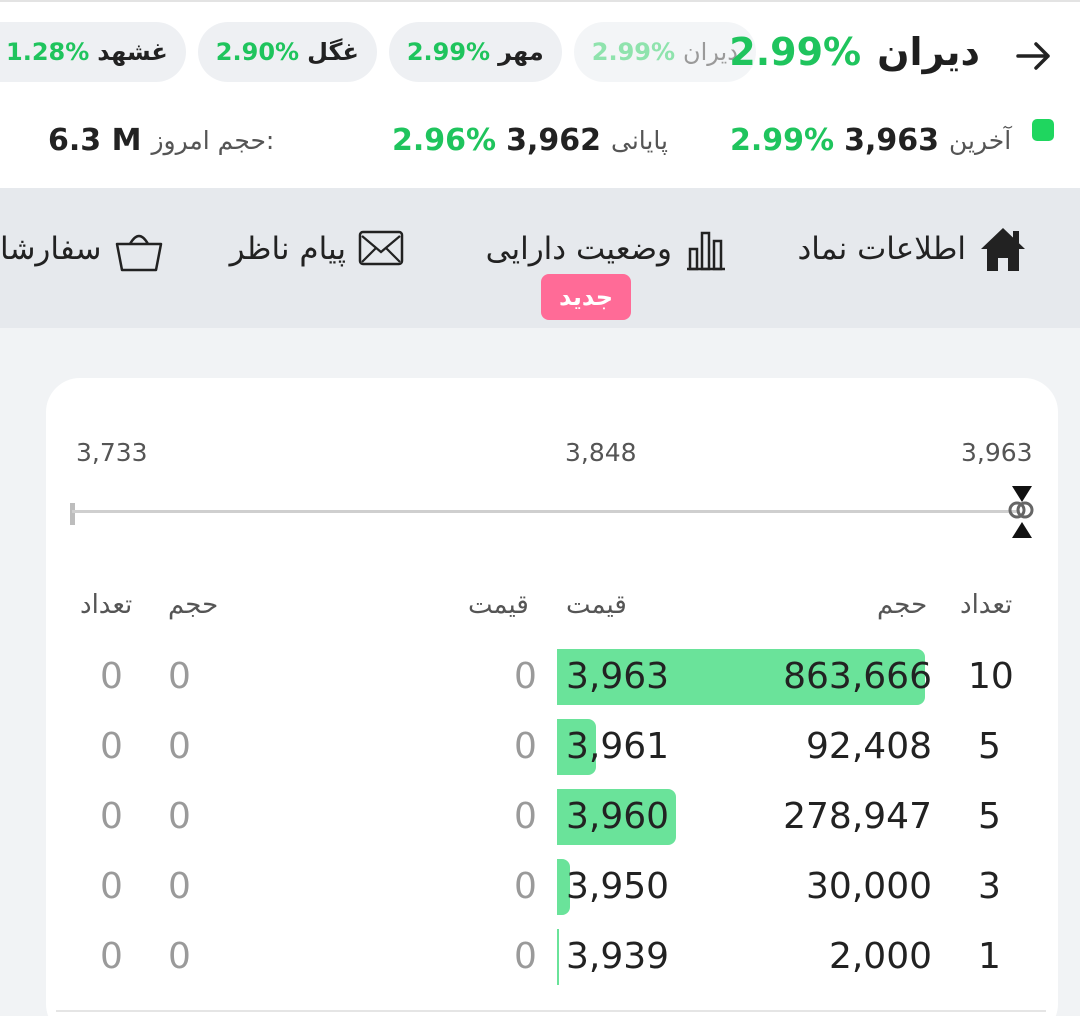  Describe the element at coordinates (989, 886) in the screenshot. I see `buy-count: 3` at that location.